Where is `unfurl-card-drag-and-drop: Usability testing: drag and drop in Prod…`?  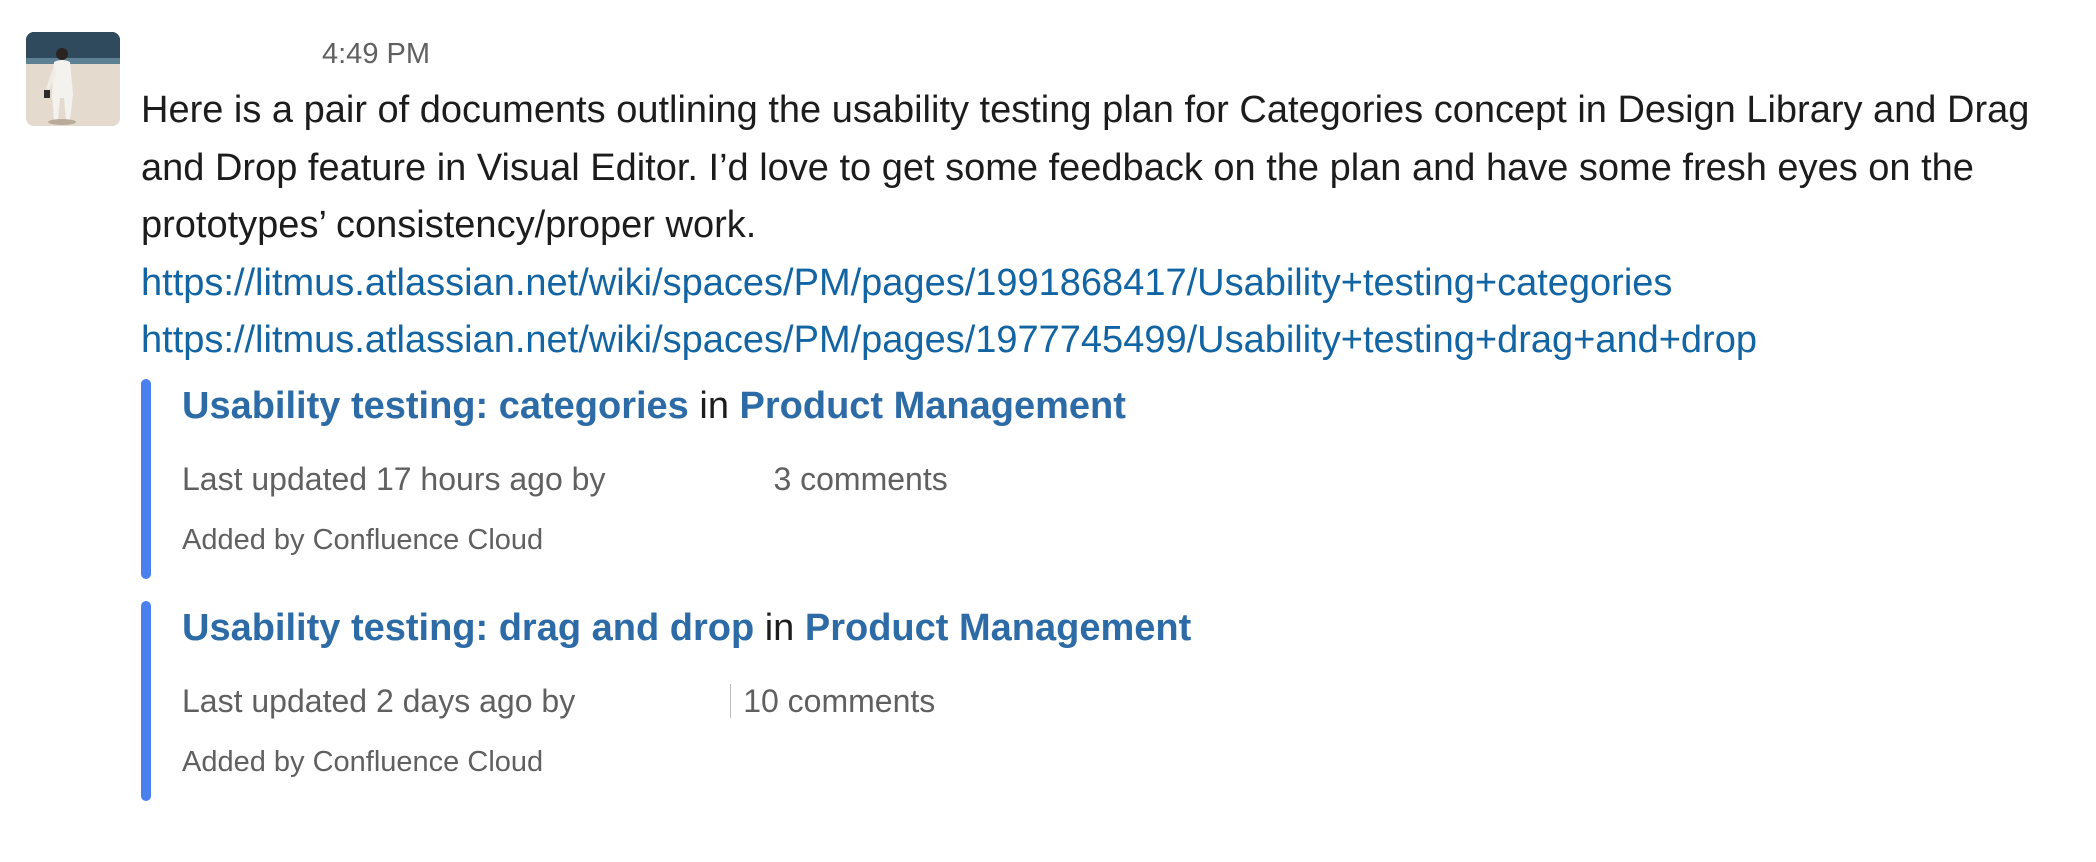
unfurl-card-drag-and-drop: Usability testing: drag and drop in Prod… is located at coordinates (741, 701).